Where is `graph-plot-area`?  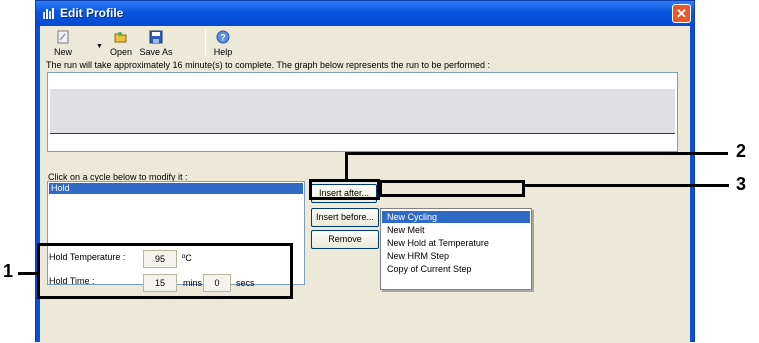 graph-plot-area is located at coordinates (362, 111).